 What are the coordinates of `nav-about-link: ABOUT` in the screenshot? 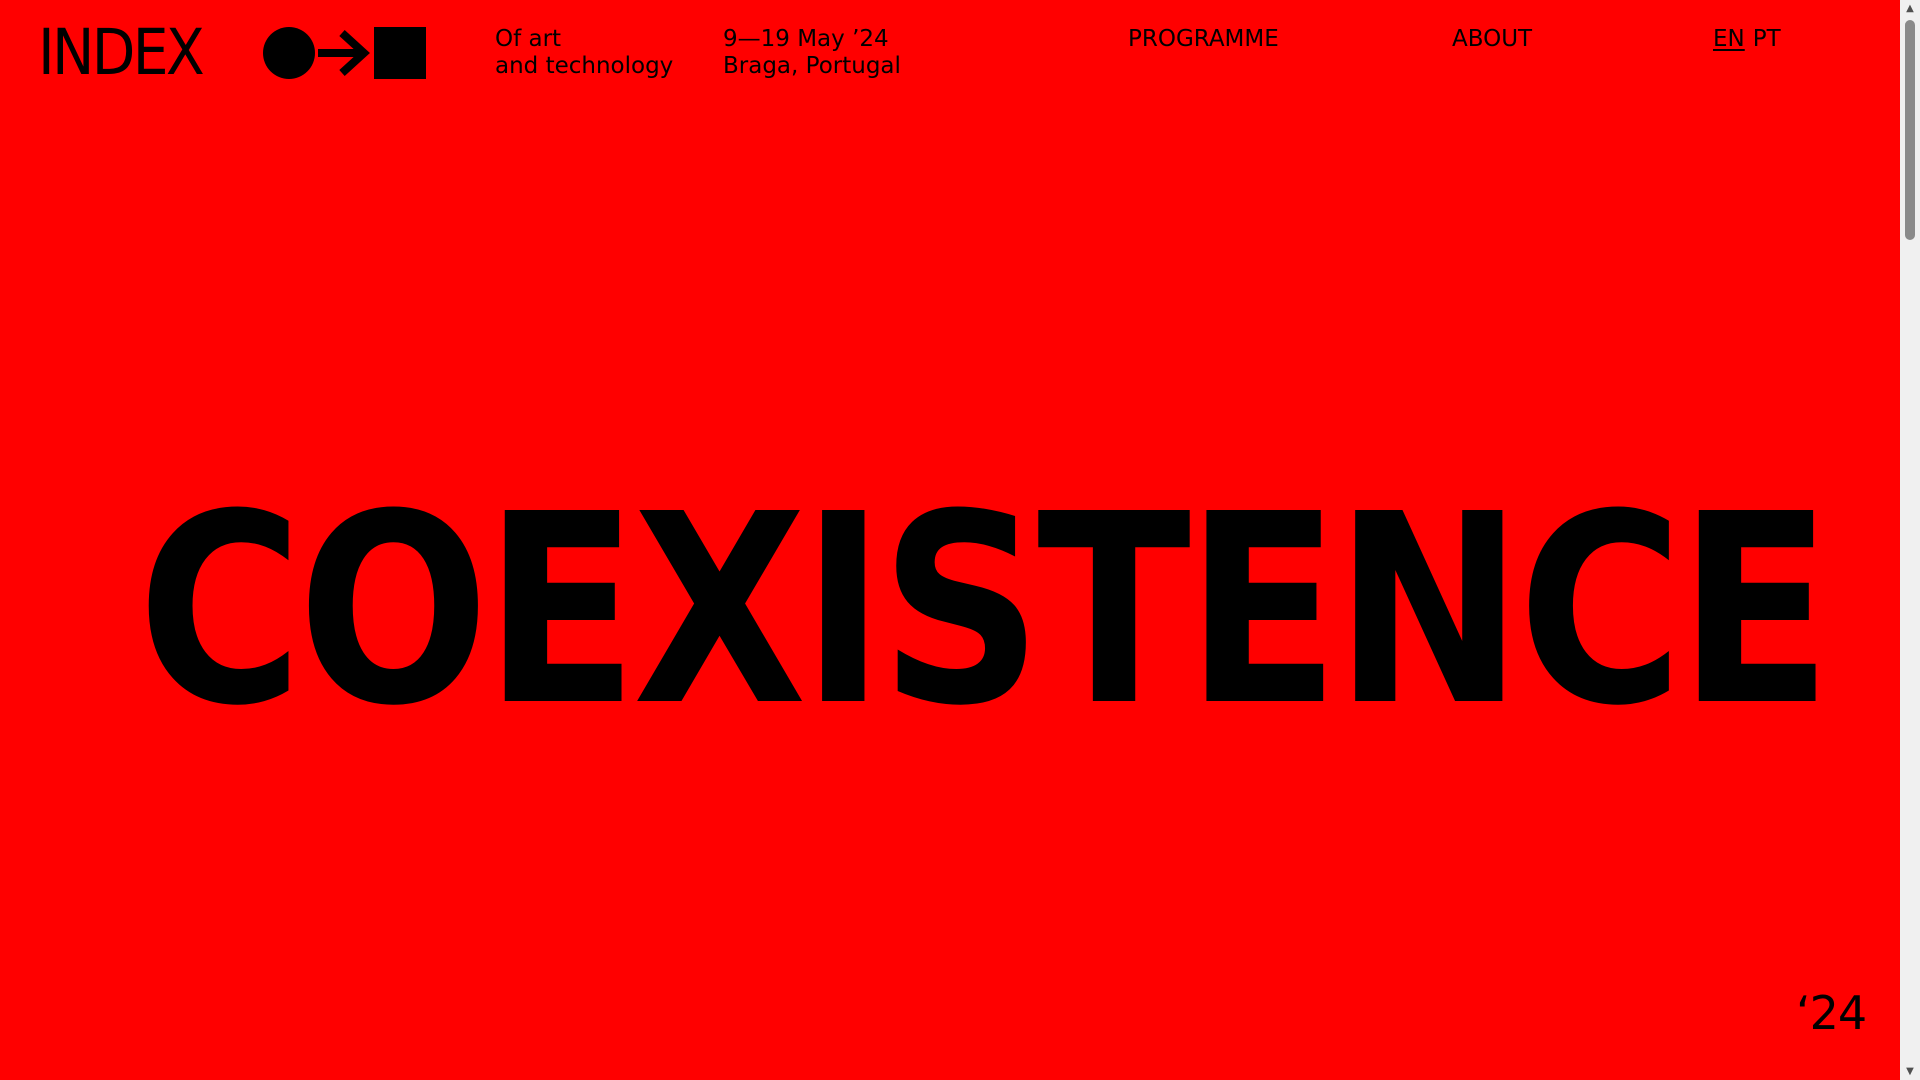 It's located at (1492, 39).